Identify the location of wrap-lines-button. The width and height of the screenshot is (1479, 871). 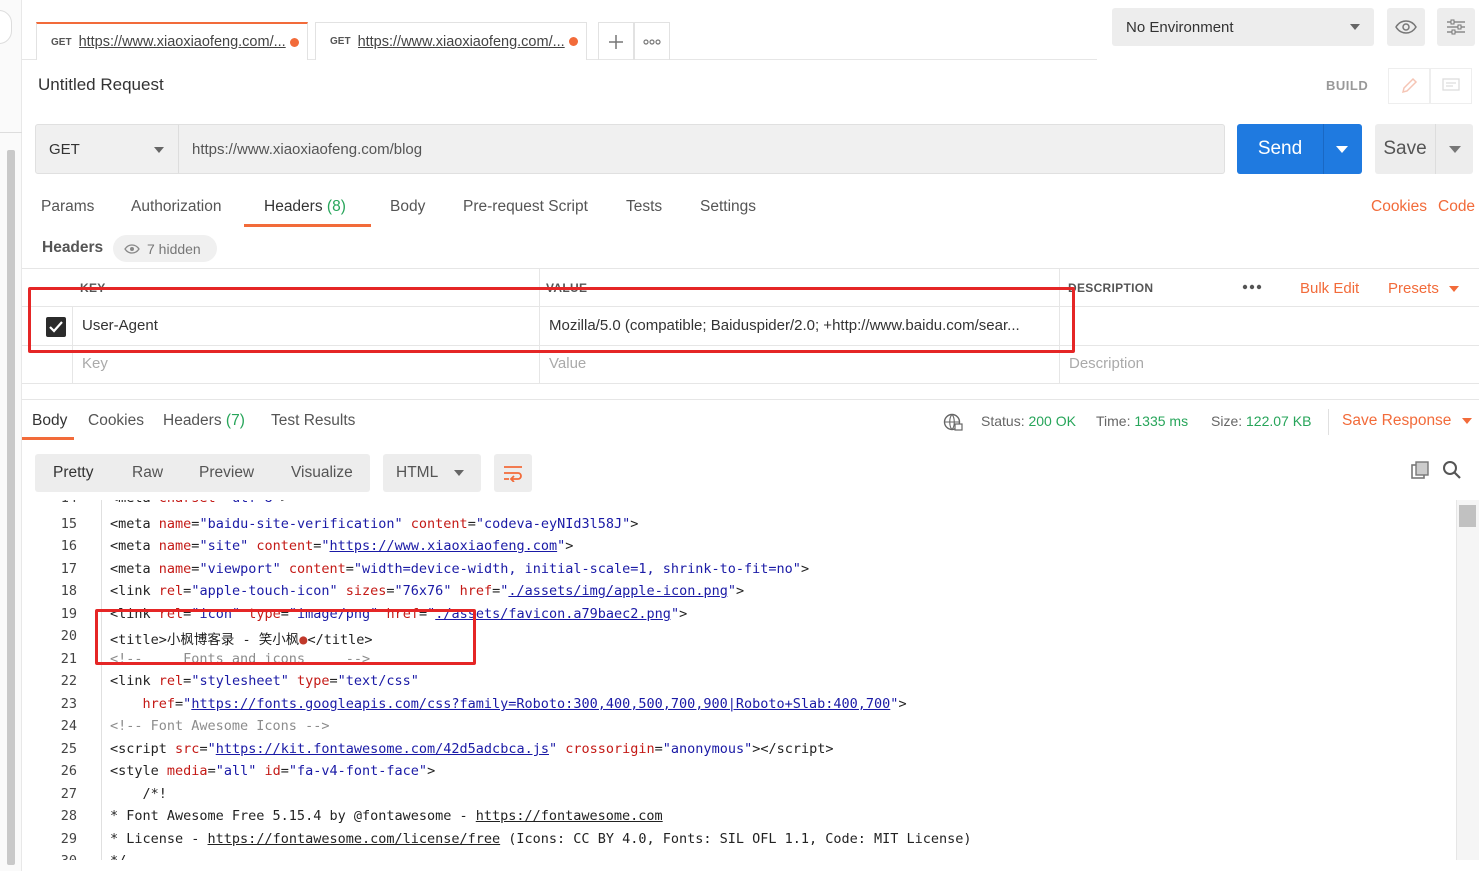
(513, 473).